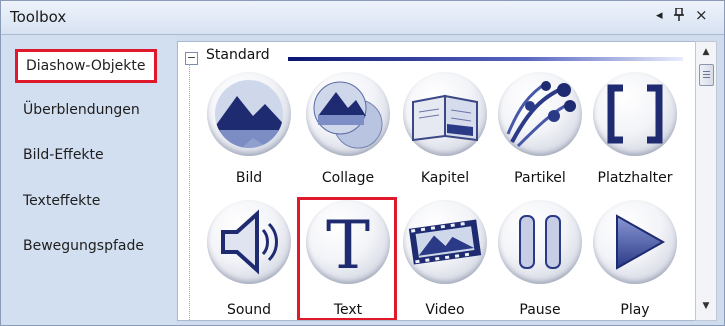 This screenshot has height=326, width=725. I want to click on vertical-scrollbar: ▲ ▼, so click(706, 181).